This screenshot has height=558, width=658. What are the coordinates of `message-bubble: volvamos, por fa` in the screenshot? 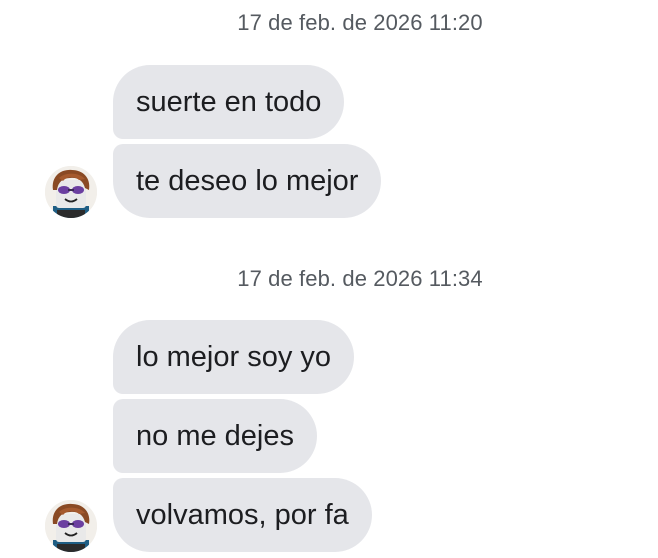 It's located at (242, 515).